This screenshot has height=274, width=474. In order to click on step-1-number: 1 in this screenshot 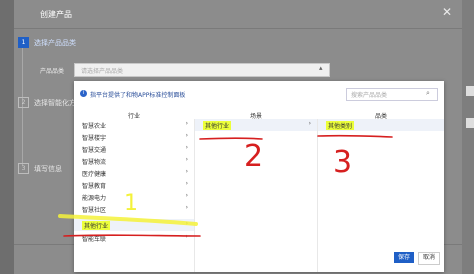, I will do `click(23, 42)`.